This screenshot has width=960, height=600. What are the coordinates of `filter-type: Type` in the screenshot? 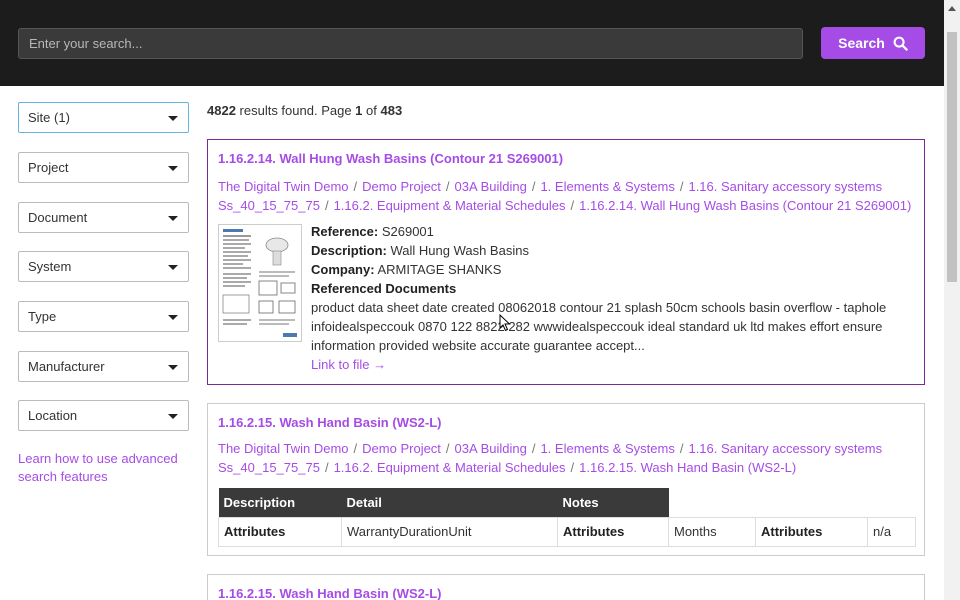 It's located at (103, 316).